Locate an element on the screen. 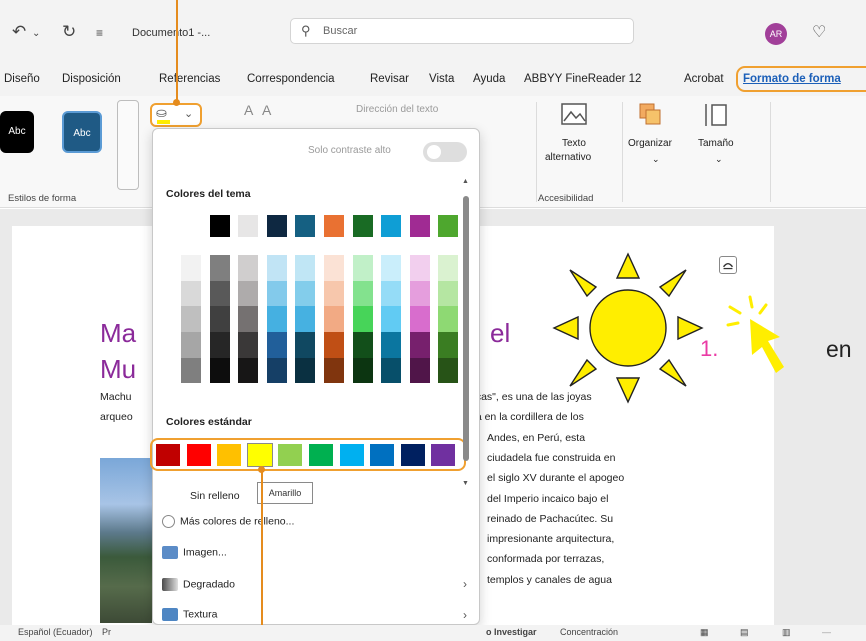 The height and width of the screenshot is (641, 866). tab-acrobat: Acrobat is located at coordinates (704, 79).